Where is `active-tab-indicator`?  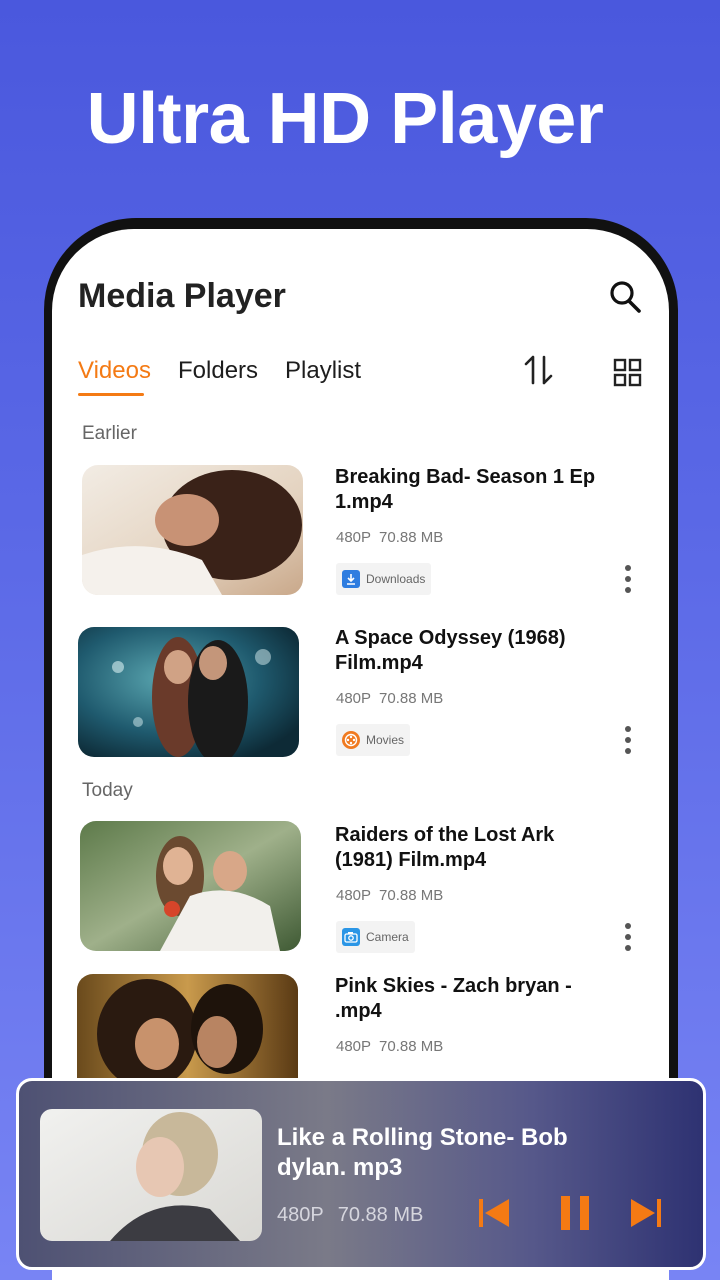 active-tab-indicator is located at coordinates (111, 394).